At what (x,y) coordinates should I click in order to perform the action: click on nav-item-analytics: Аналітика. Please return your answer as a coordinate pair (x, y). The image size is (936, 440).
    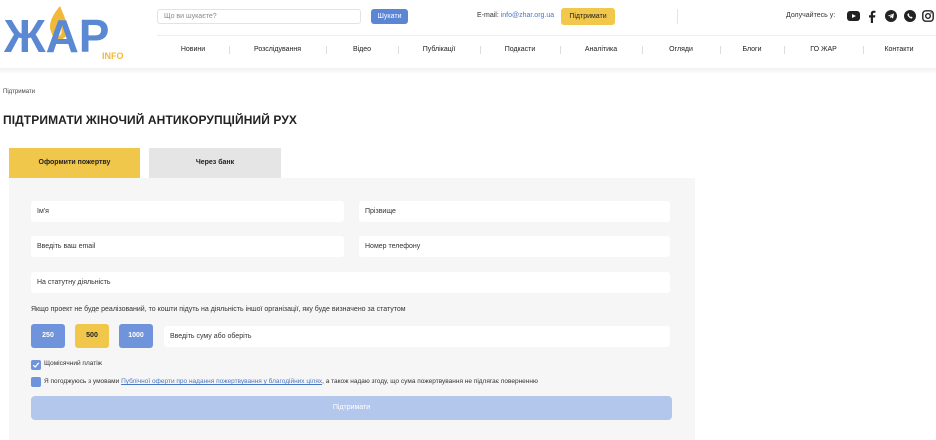
    Looking at the image, I should click on (601, 50).